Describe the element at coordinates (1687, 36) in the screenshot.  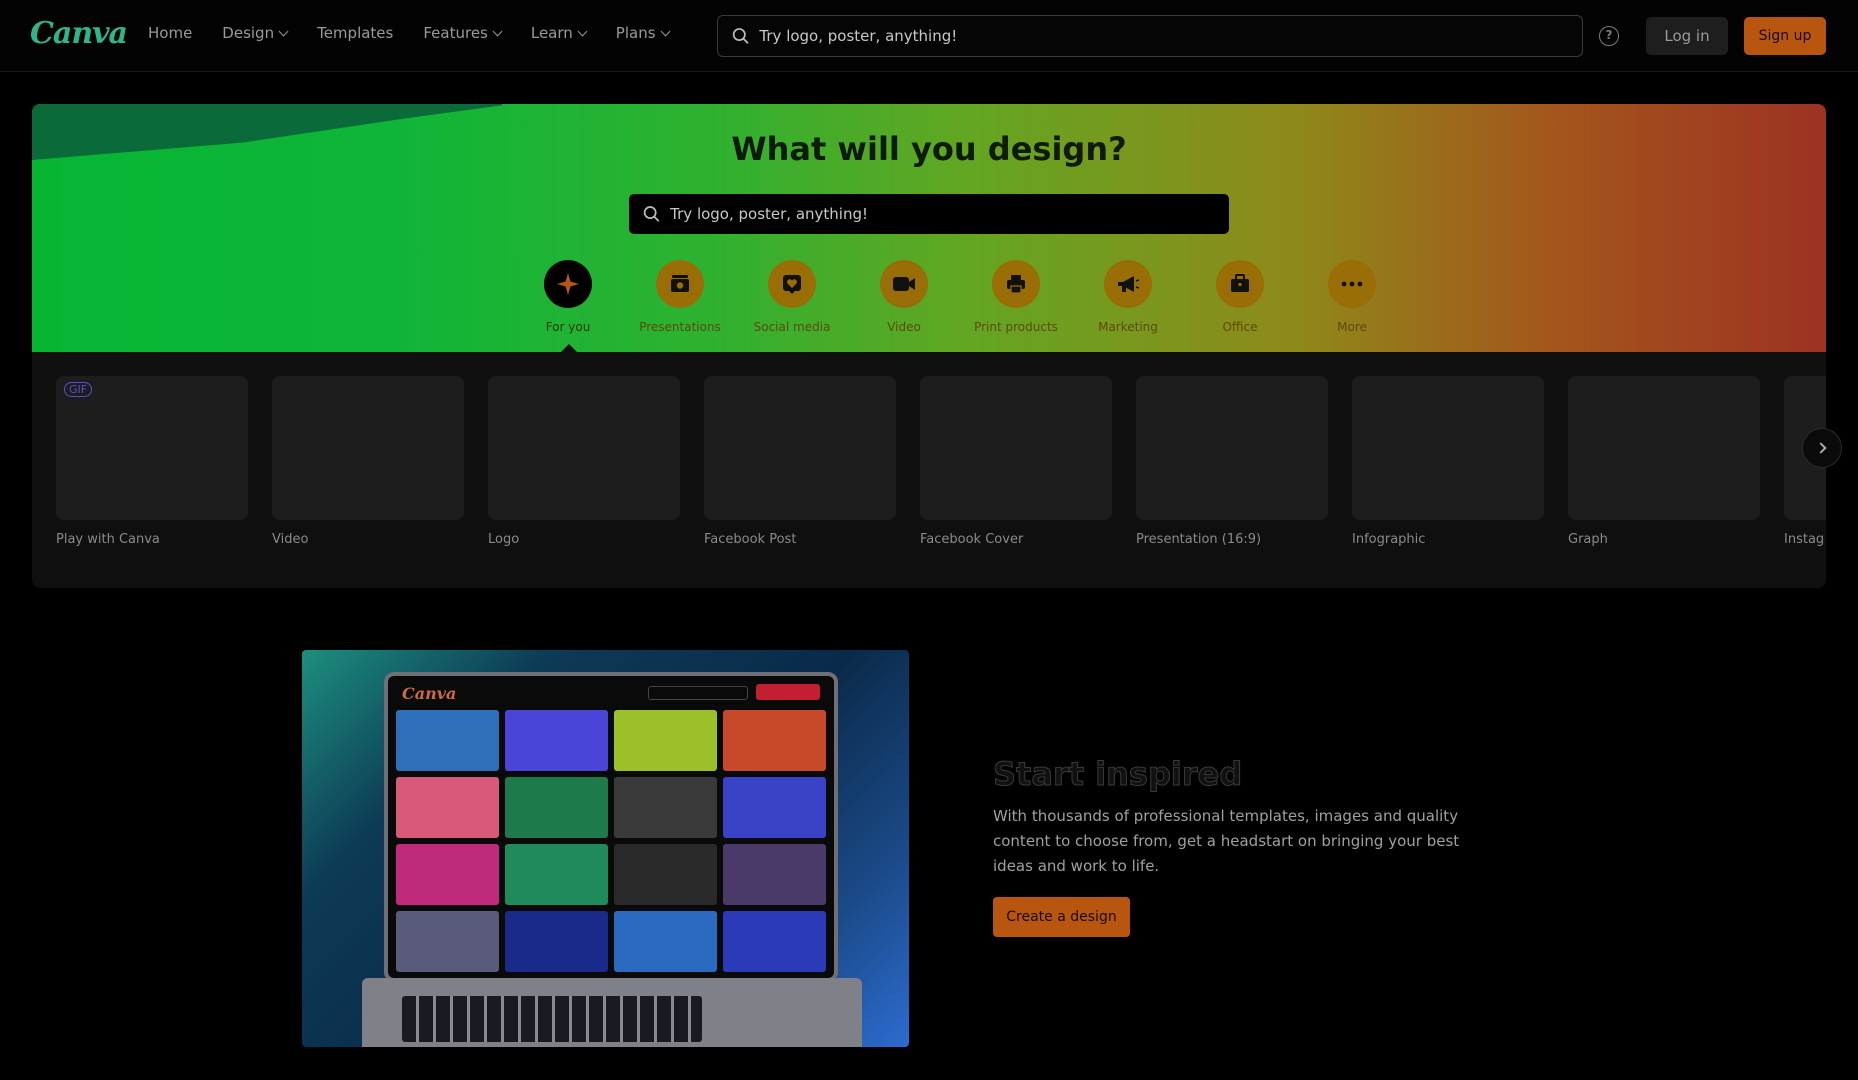
I see `login-button: Log in` at that location.